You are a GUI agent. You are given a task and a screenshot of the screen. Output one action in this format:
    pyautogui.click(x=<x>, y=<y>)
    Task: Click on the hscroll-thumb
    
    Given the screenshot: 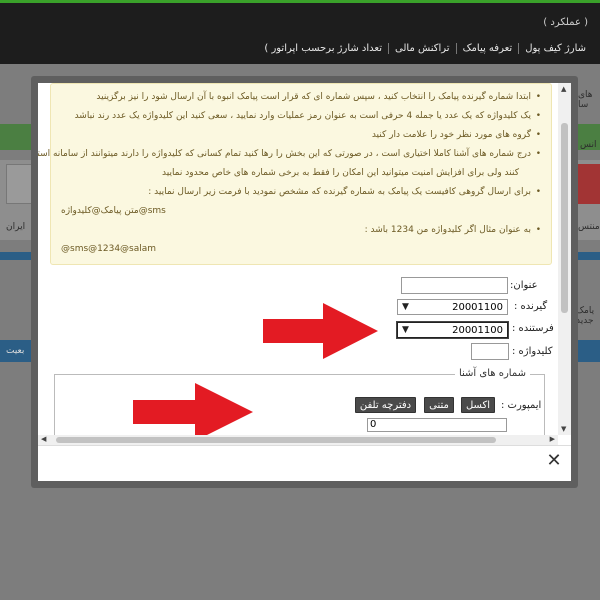 What is the action you would take?
    pyautogui.click(x=276, y=440)
    